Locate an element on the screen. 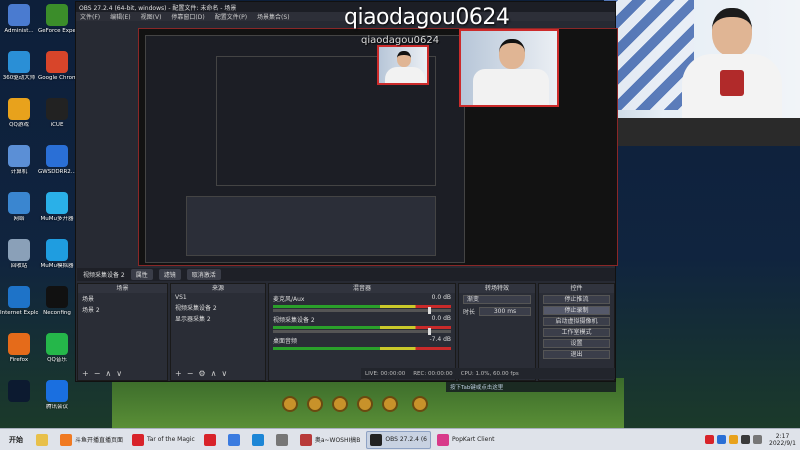 This screenshot has height=450, width=800. scene-item: 场景 2 is located at coordinates (122, 309).